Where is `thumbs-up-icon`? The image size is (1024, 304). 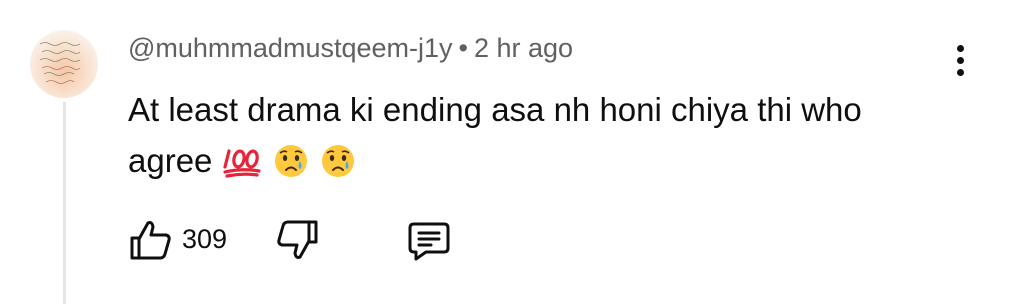
thumbs-up-icon is located at coordinates (153, 240).